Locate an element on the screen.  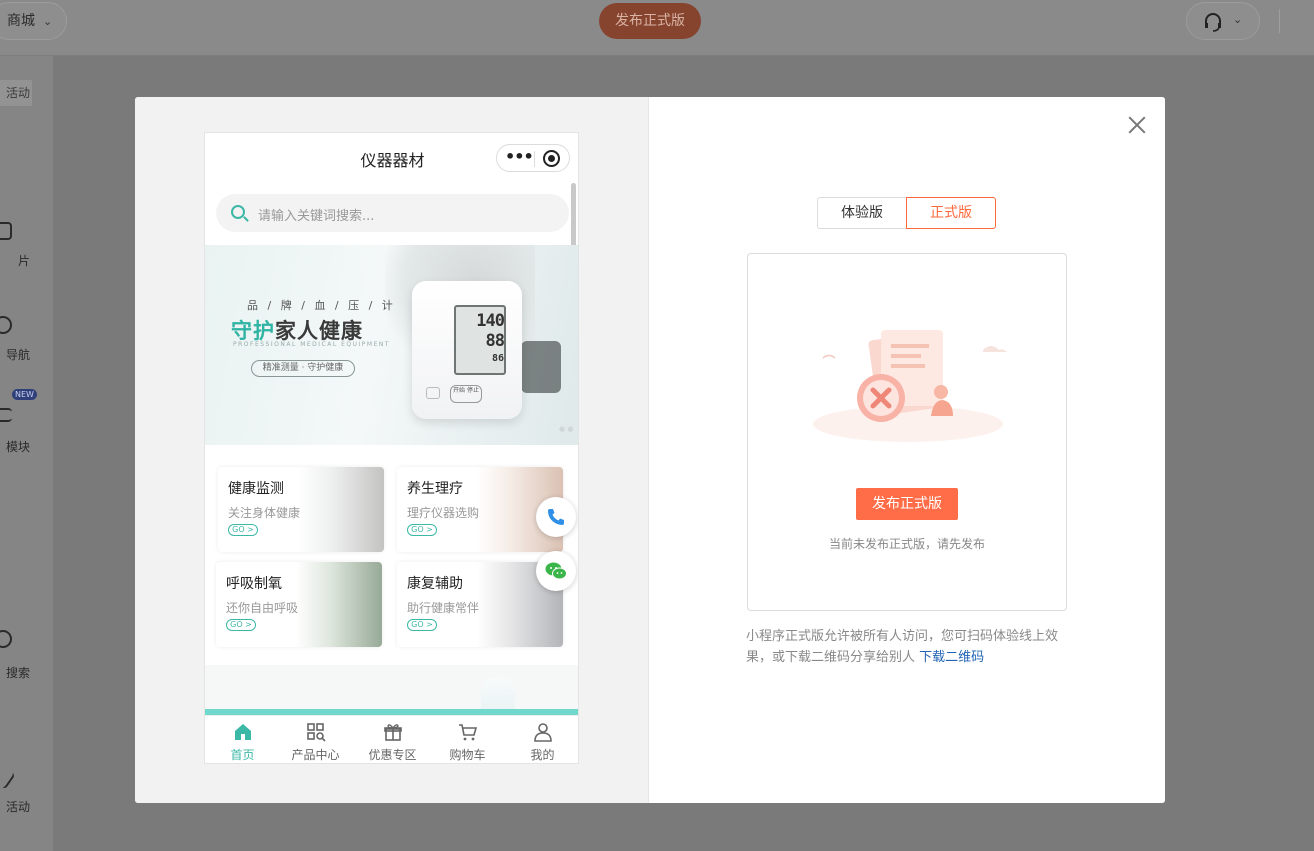
qr-panel: 发布正式版 当前未发布正式版，请先发布 is located at coordinates (907, 432).